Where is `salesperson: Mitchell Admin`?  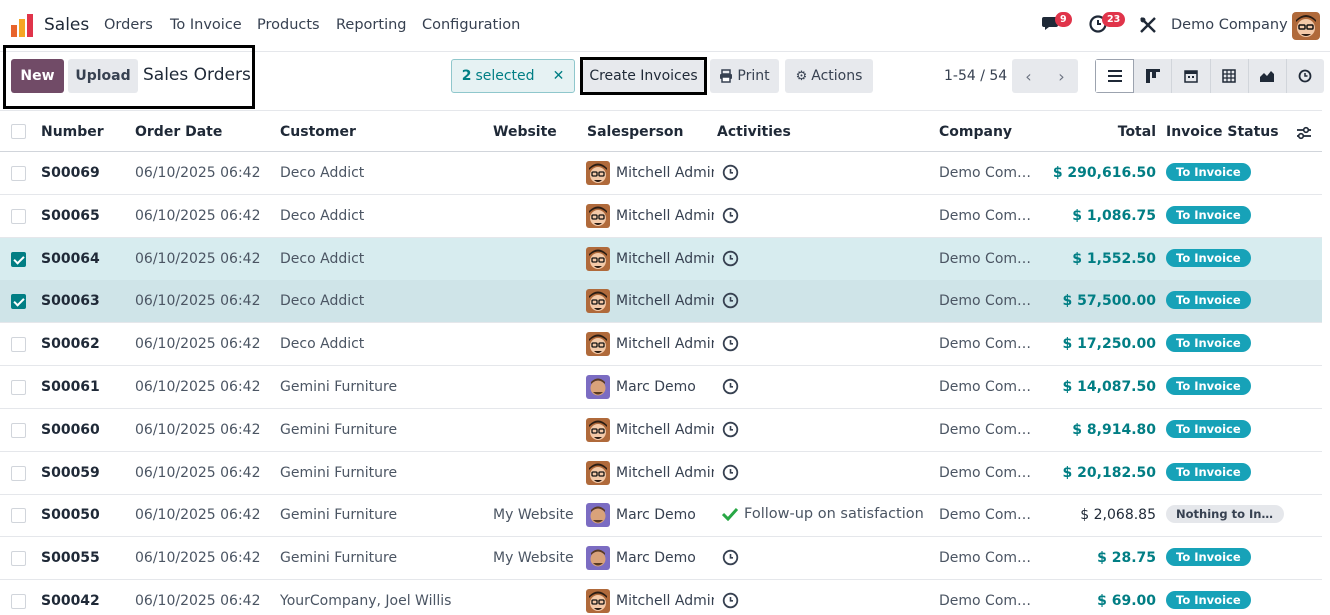 salesperson: Mitchell Admin is located at coordinates (650, 301).